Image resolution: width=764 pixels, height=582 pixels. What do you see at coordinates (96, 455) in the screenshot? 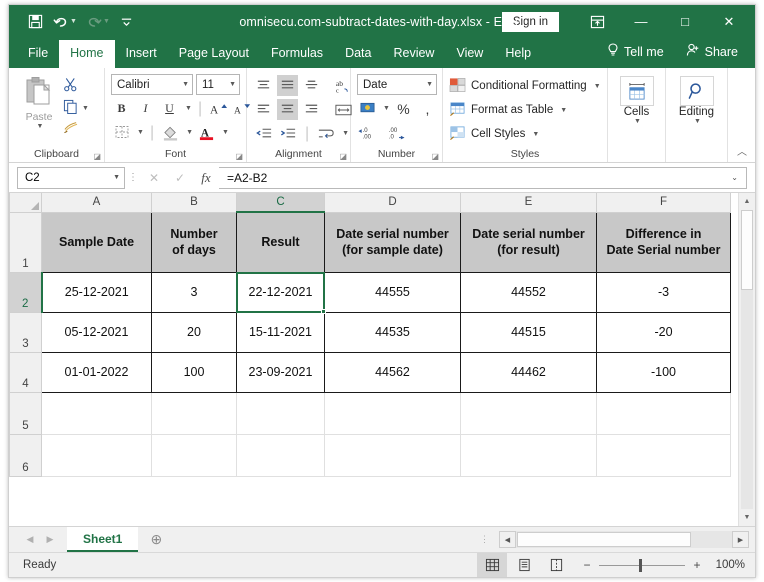
I see `cell-a6` at bounding box center [96, 455].